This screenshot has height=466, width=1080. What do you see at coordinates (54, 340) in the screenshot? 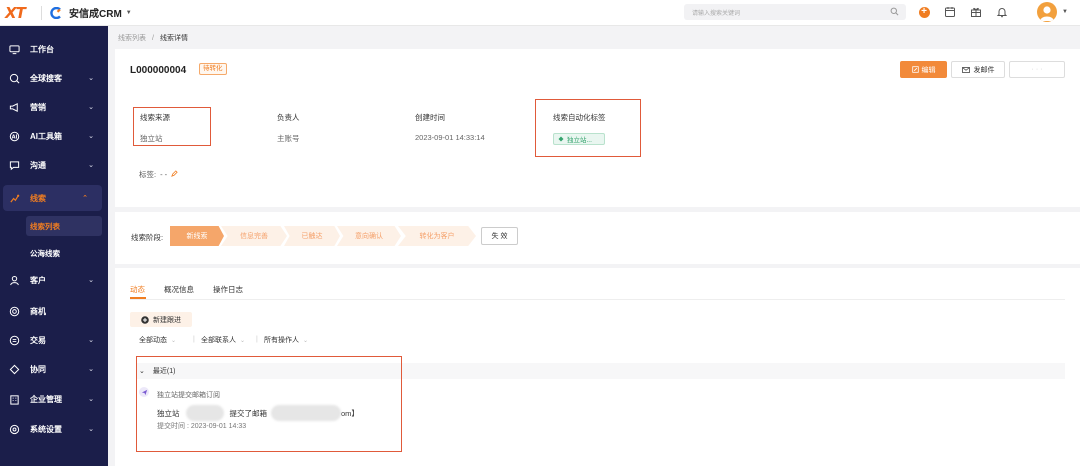
I see `sidebar-item-transactions: 交易 ⌄` at bounding box center [54, 340].